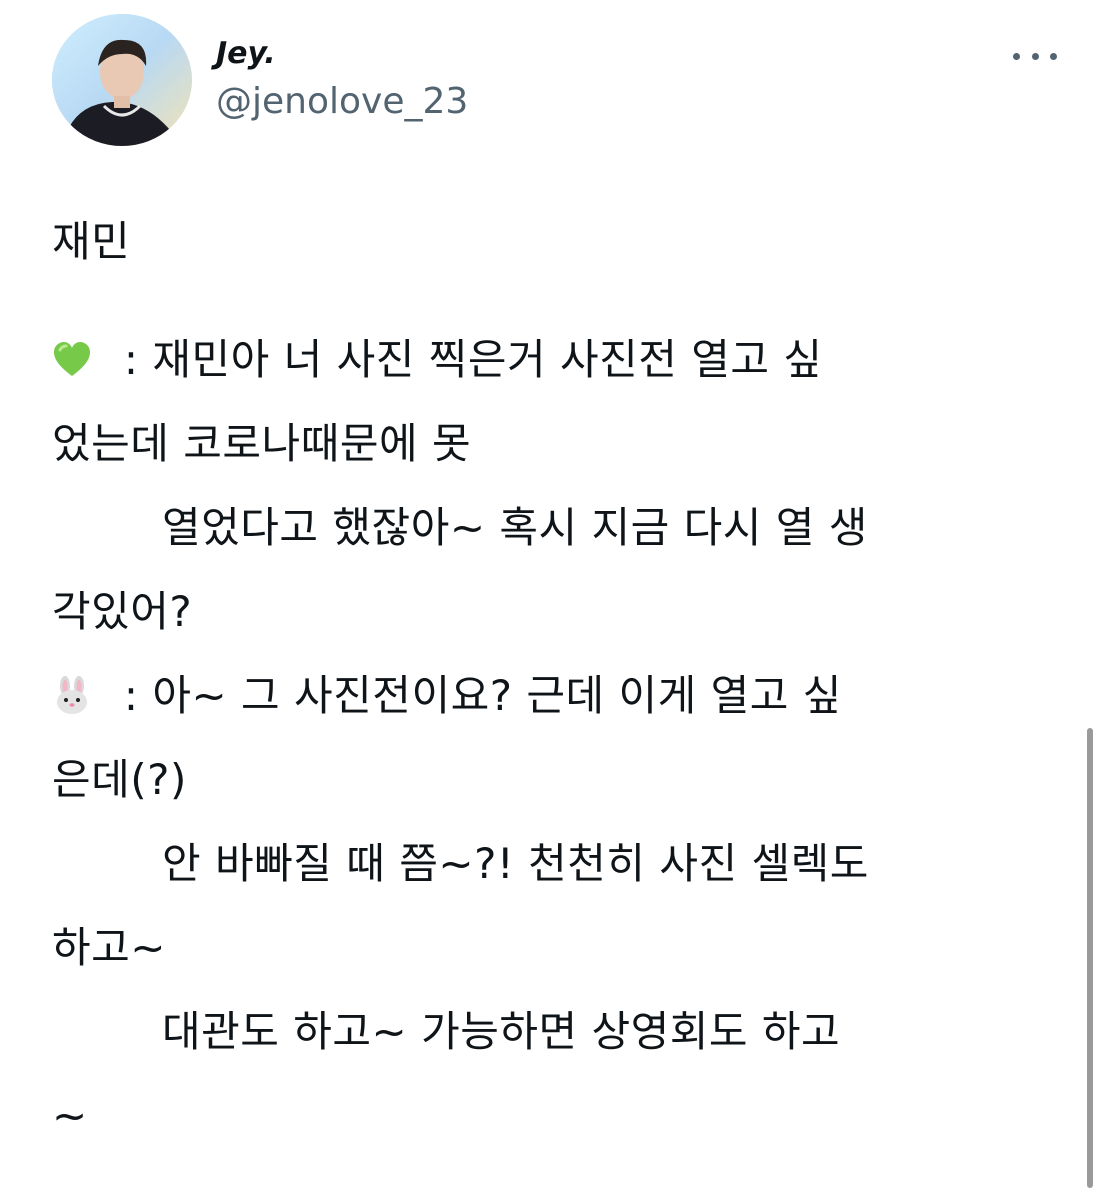  Describe the element at coordinates (501, 1031) in the screenshot. I see `tweet-line: 대관도 하고~ 가능하면 상영회도 하고` at that location.